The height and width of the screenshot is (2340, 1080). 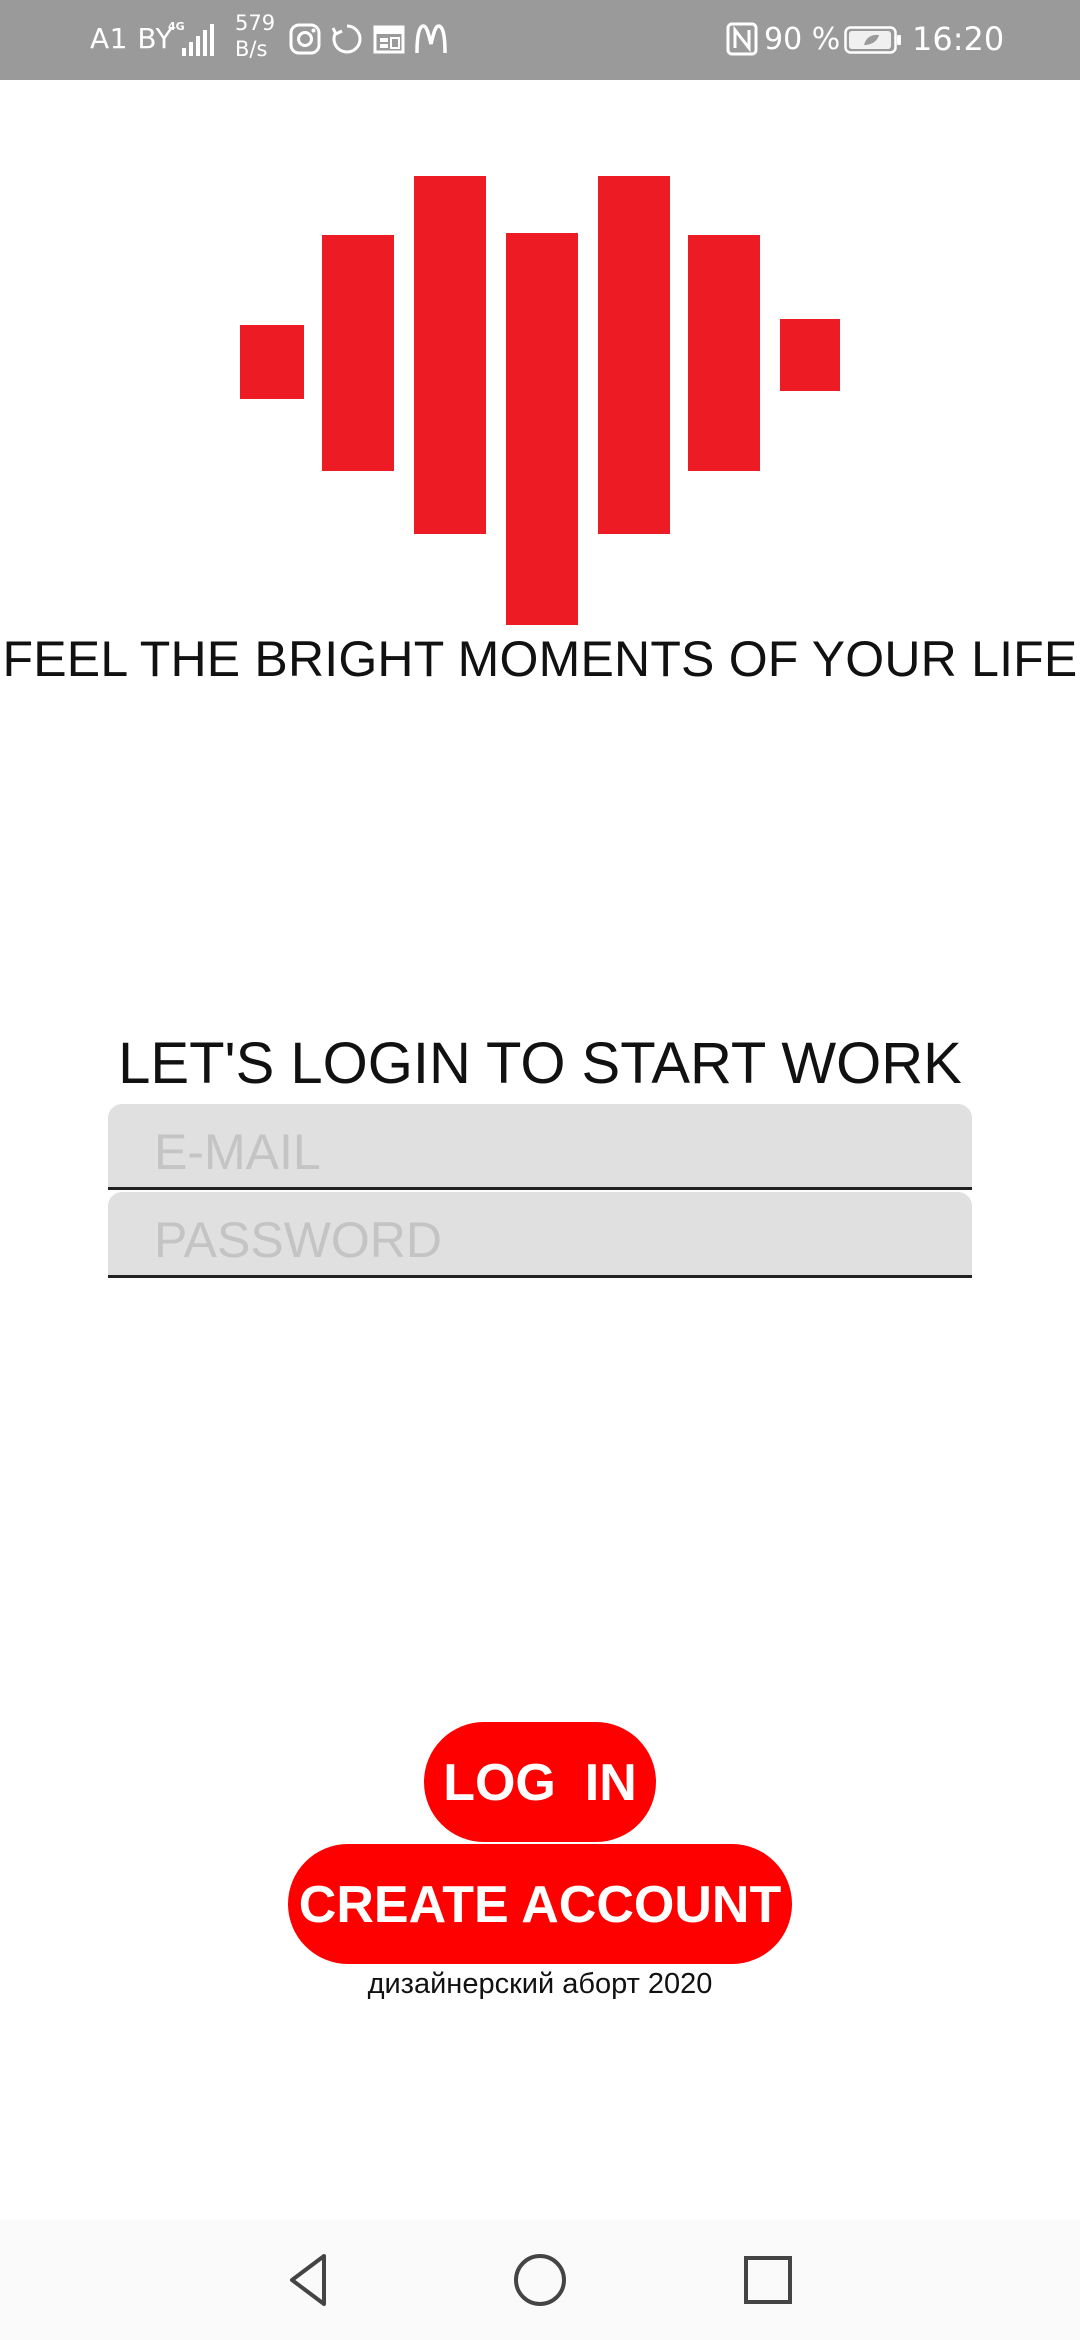 What do you see at coordinates (540, 1904) in the screenshot?
I see `create-account-button: CREATE ACCOUNT` at bounding box center [540, 1904].